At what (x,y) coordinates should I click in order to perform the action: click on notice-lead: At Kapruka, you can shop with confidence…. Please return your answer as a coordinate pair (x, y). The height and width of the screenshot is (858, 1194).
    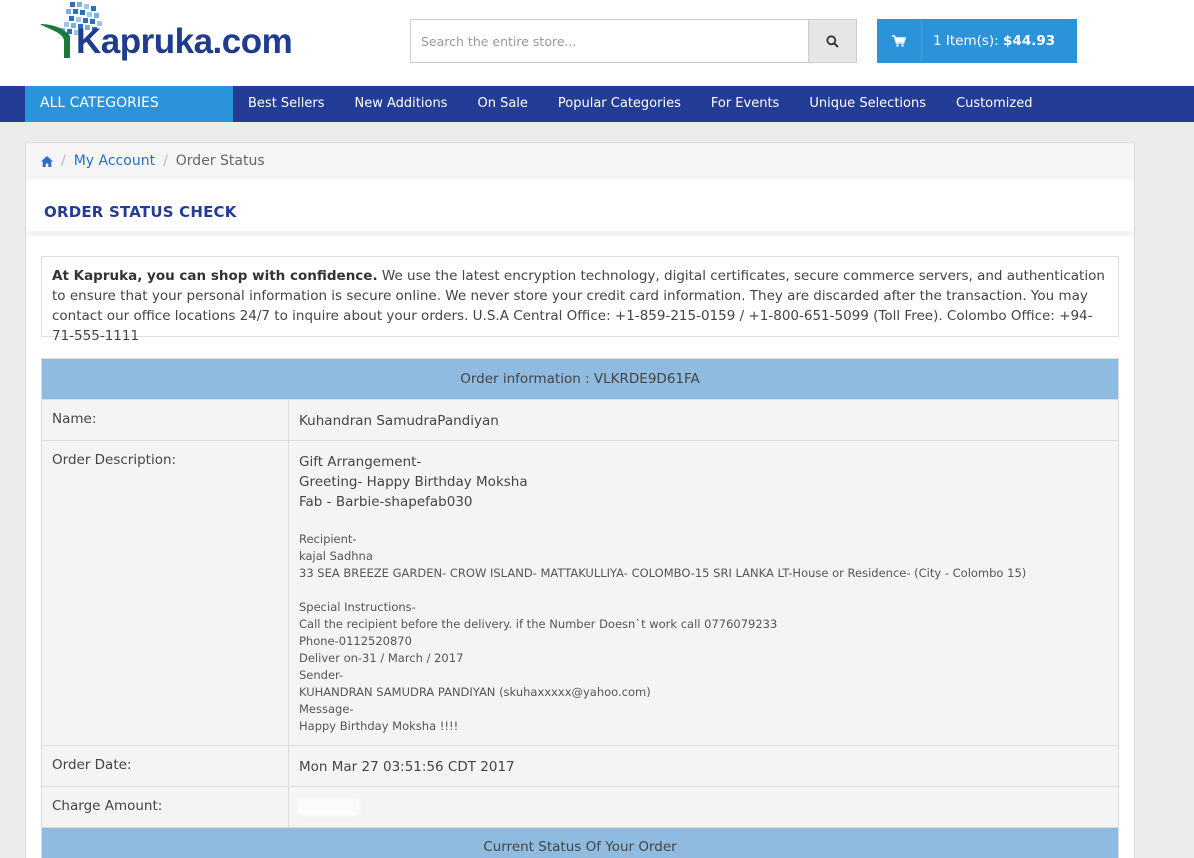
    Looking at the image, I should click on (215, 276).